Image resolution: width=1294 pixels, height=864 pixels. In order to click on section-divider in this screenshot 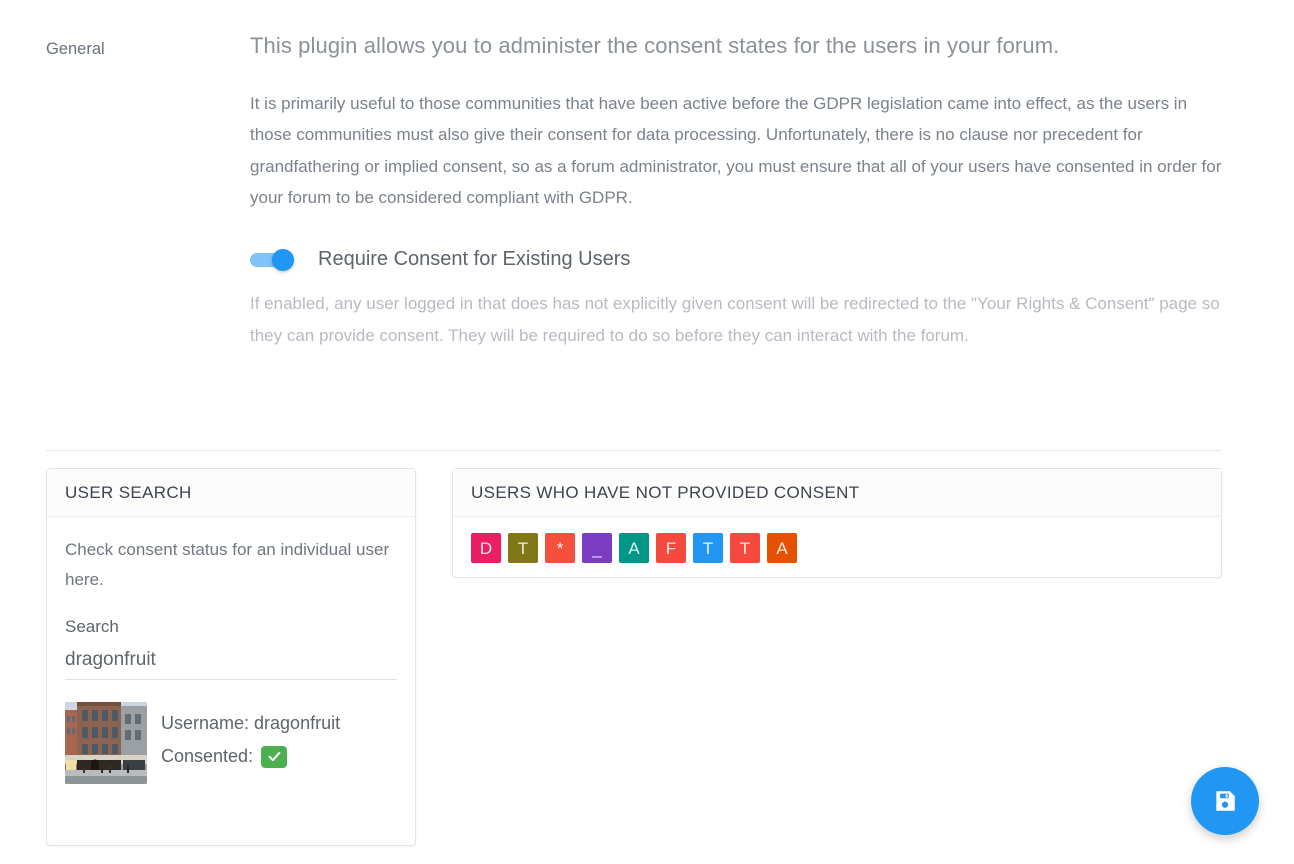, I will do `click(634, 450)`.